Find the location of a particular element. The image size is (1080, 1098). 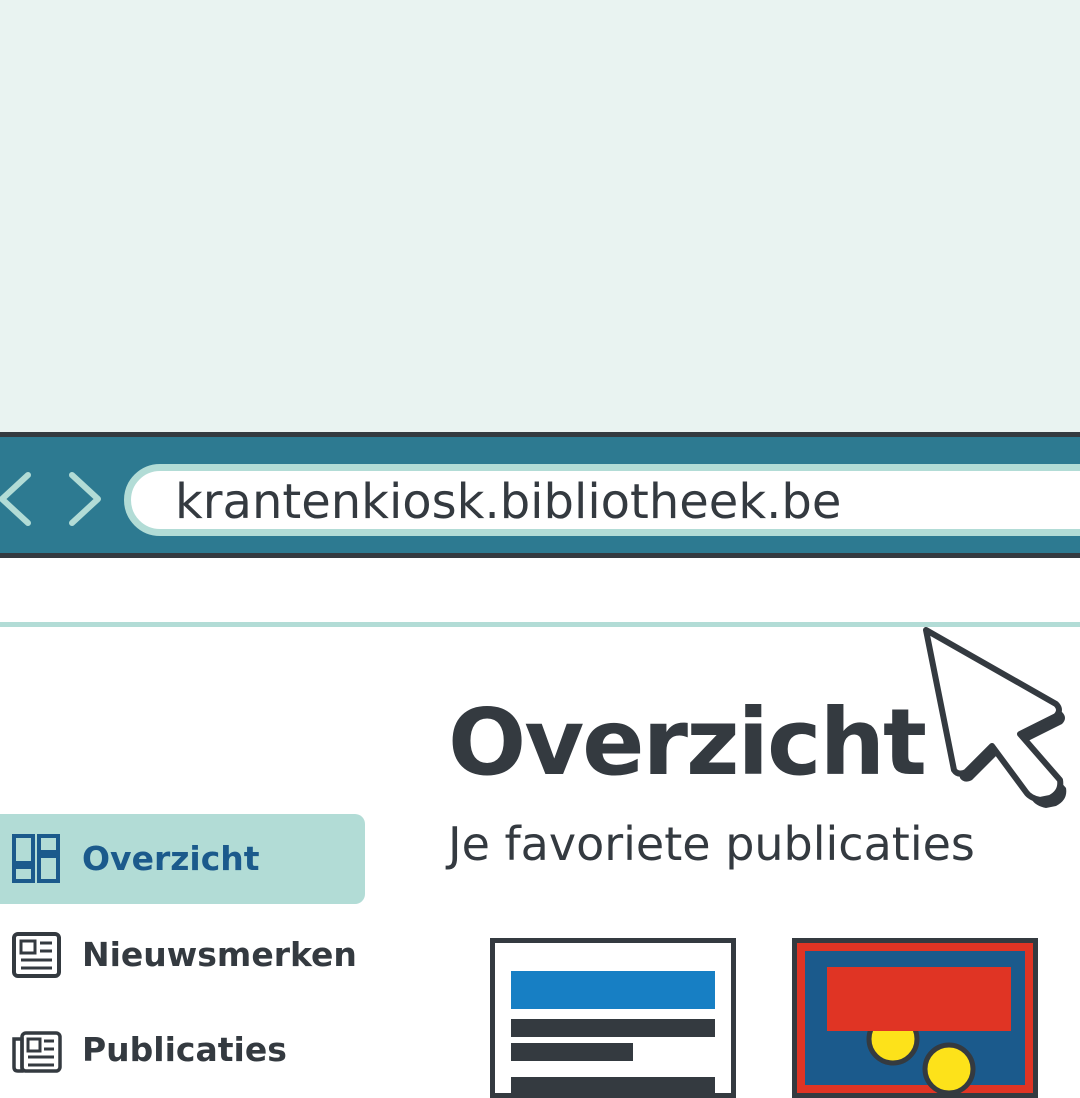

forward-button is located at coordinates (86, 499).